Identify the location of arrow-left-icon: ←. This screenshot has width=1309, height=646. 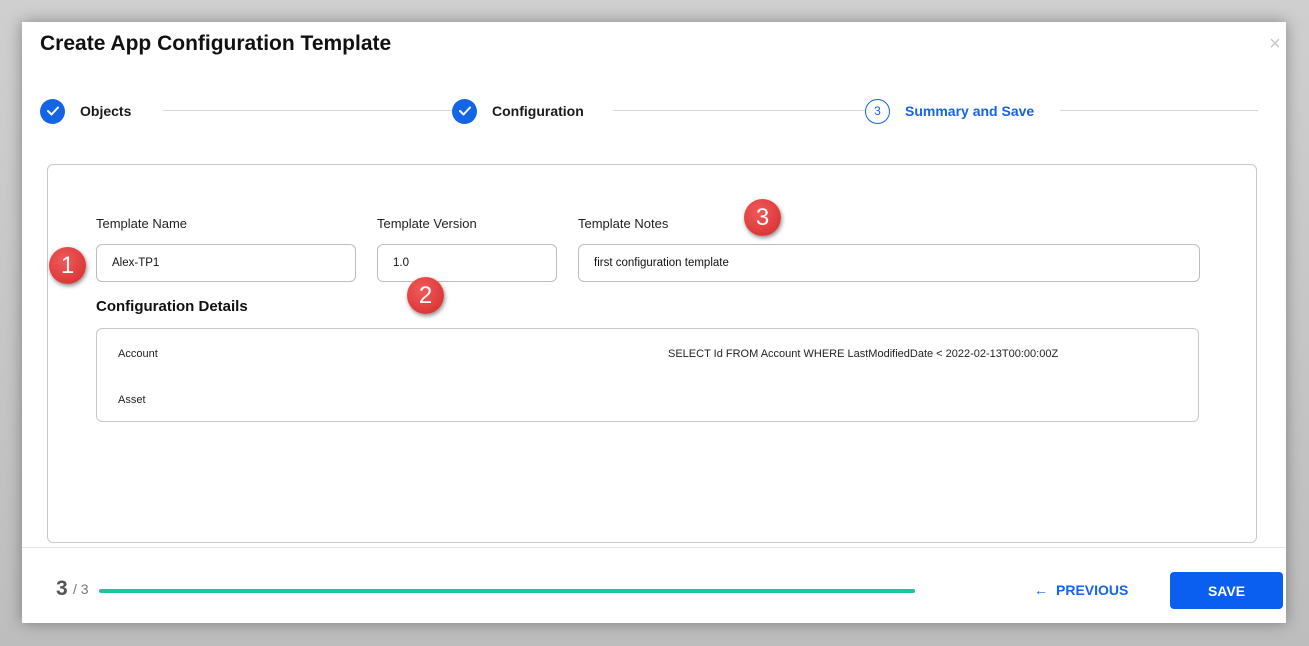
(1041, 590).